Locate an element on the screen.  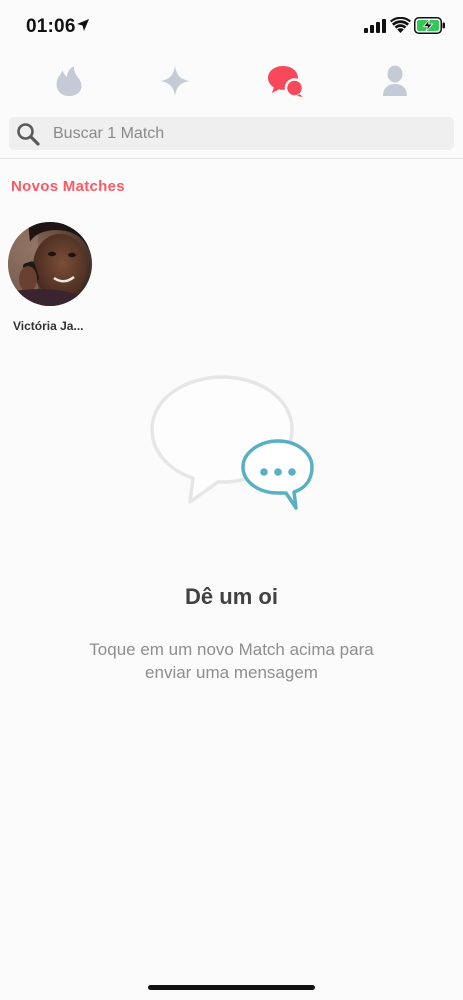
chat-bubbles-icon is located at coordinates (286, 82).